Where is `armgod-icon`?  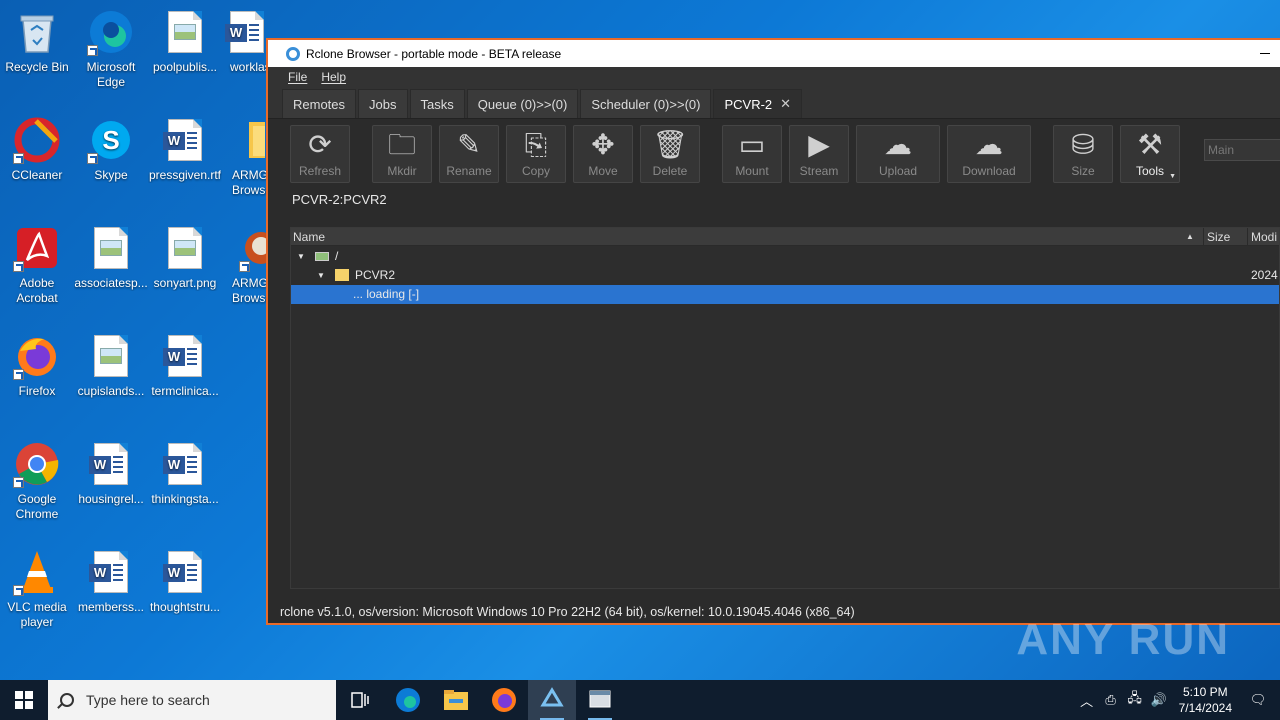 armgod-icon is located at coordinates (247, 248).